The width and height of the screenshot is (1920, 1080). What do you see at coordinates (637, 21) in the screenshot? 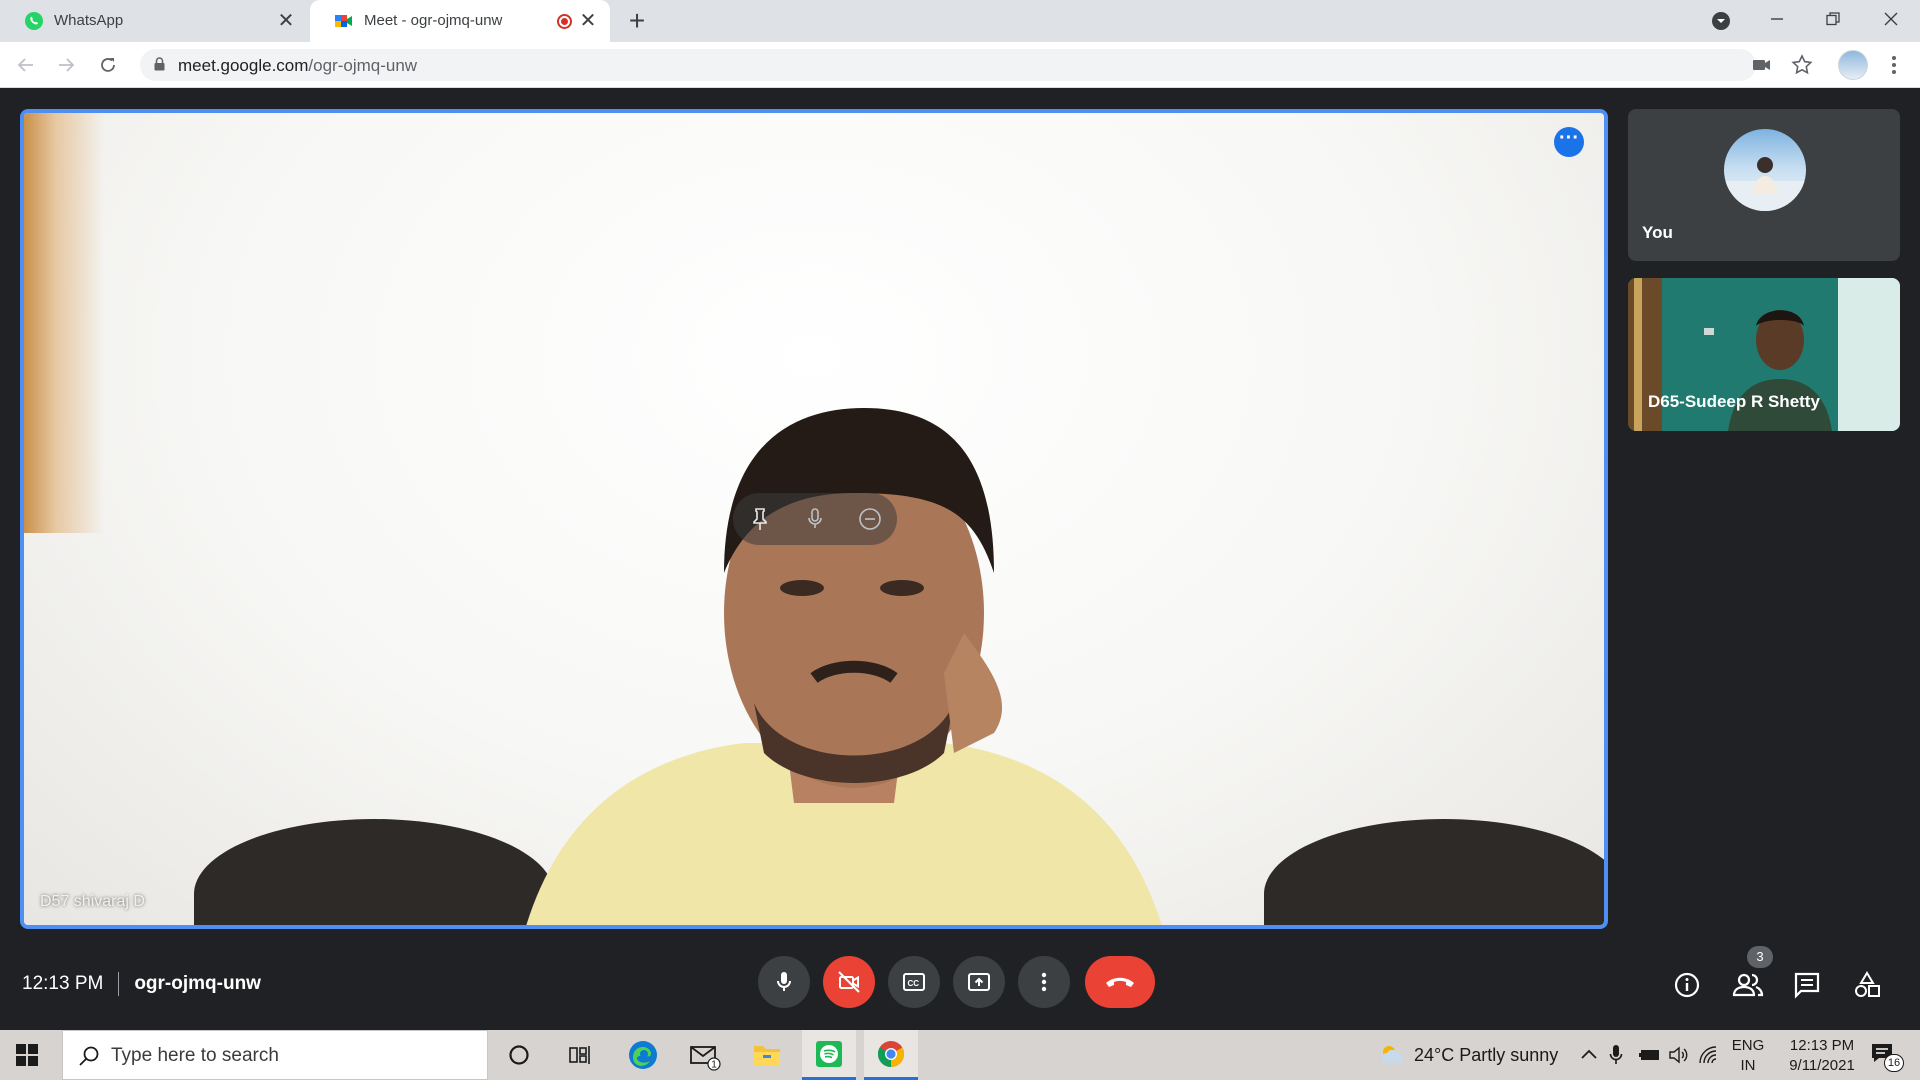
I see `new-tab-button: +` at bounding box center [637, 21].